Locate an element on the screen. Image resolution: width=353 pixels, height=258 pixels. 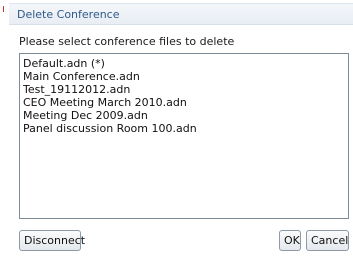
ok-button: OK is located at coordinates (290, 240).